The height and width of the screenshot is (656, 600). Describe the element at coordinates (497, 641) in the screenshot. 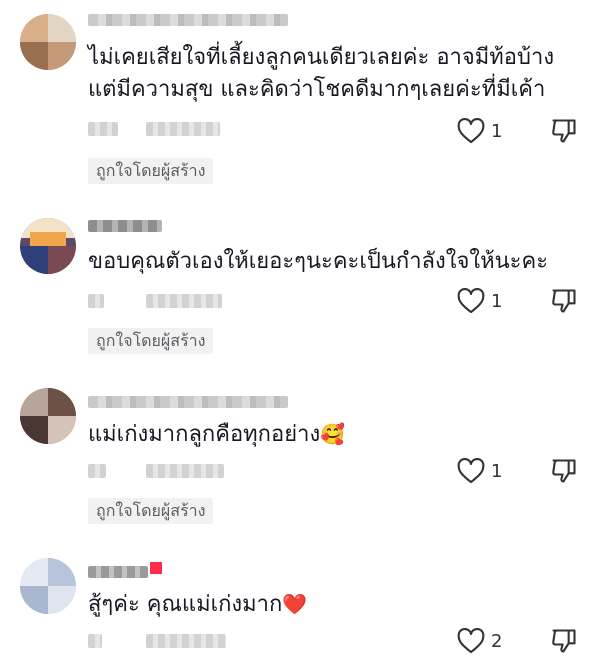

I see `like-count: 2` at that location.